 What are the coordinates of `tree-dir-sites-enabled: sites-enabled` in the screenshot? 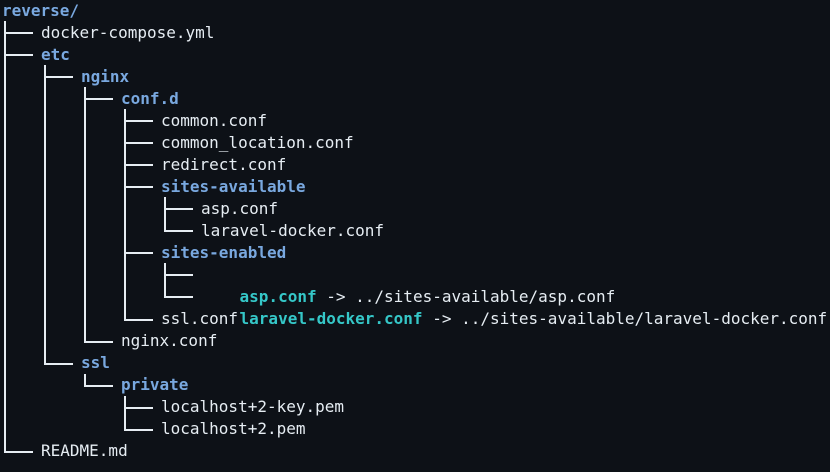 It's located at (223, 253).